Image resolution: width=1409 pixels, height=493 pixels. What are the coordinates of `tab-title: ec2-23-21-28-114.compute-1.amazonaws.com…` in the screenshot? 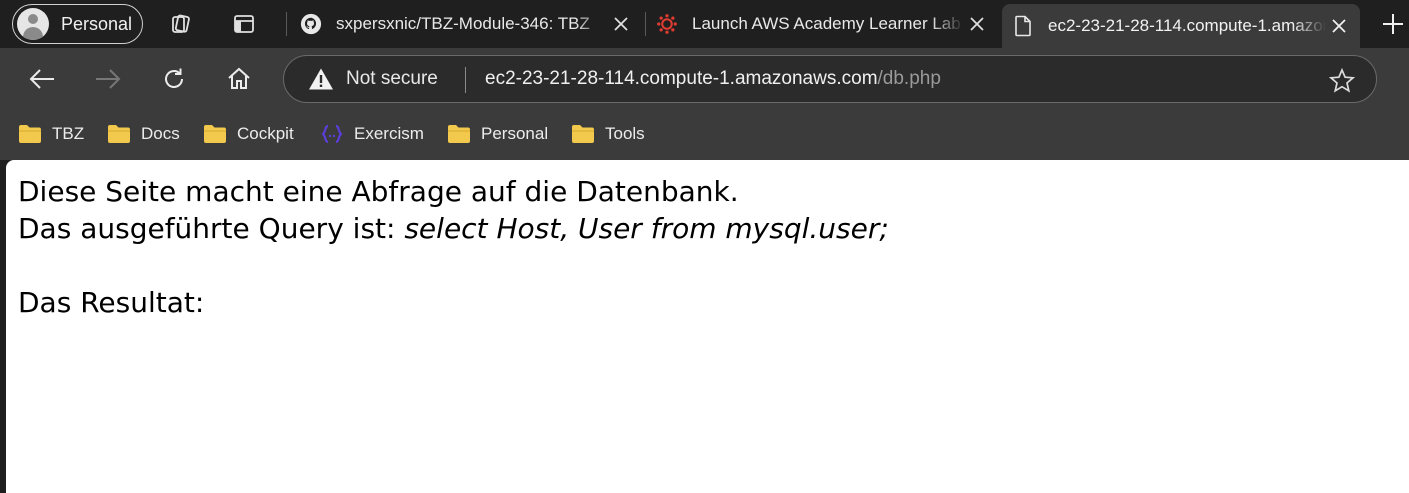 It's located at (1187, 25).